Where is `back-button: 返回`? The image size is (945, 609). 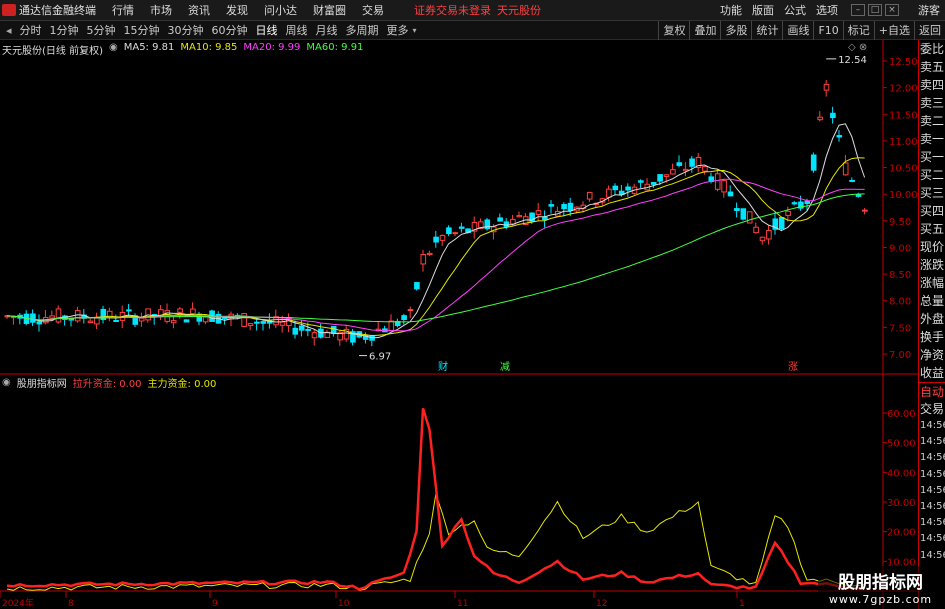
back-button: 返回 is located at coordinates (929, 30).